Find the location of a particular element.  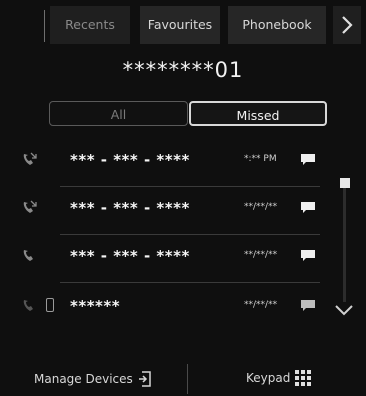

chevron-right-icon is located at coordinates (347, 25).